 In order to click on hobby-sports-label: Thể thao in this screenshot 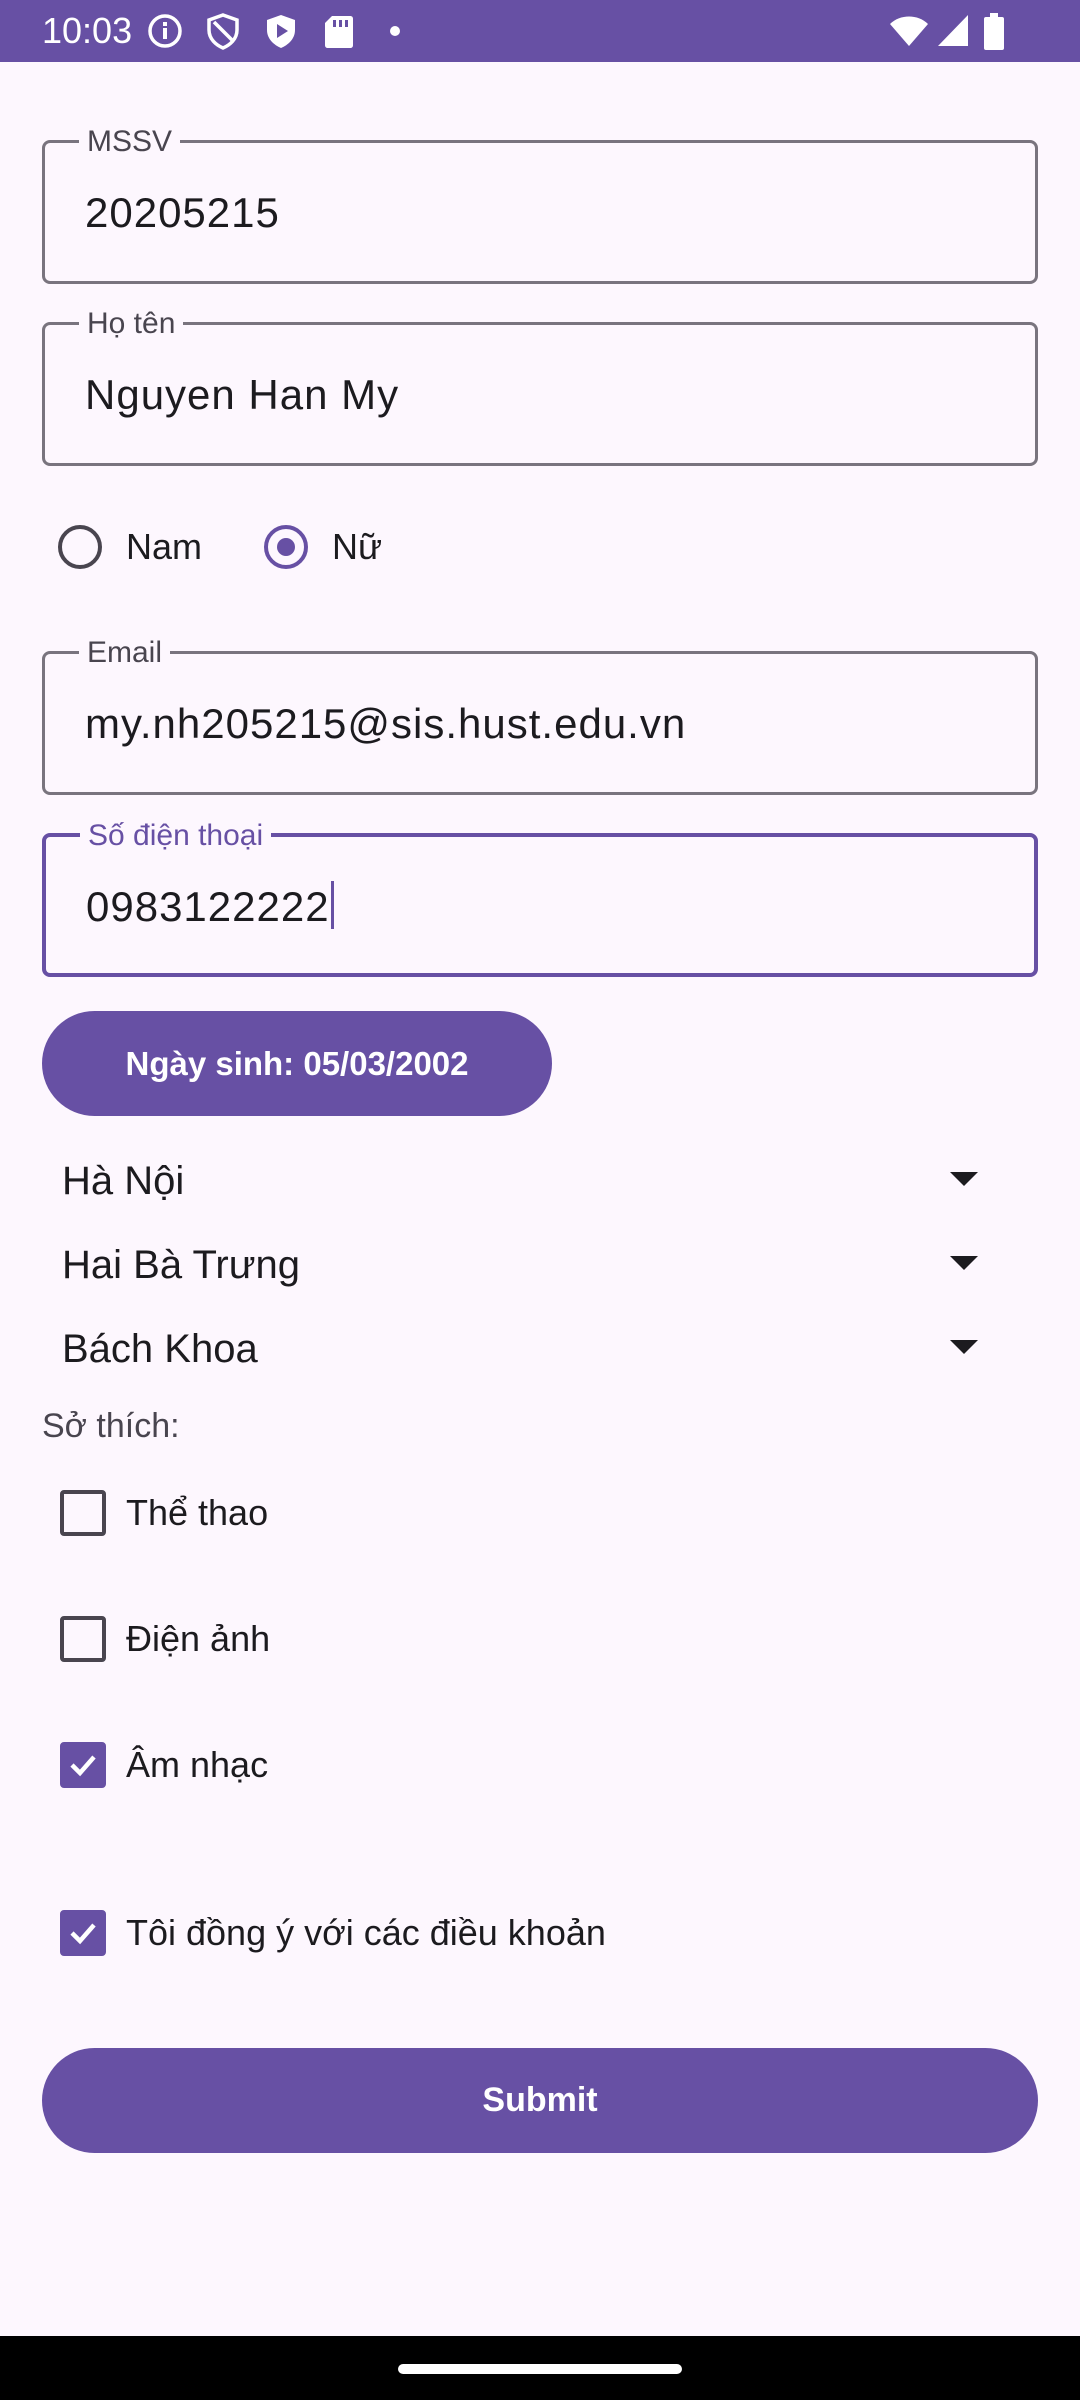, I will do `click(197, 1513)`.